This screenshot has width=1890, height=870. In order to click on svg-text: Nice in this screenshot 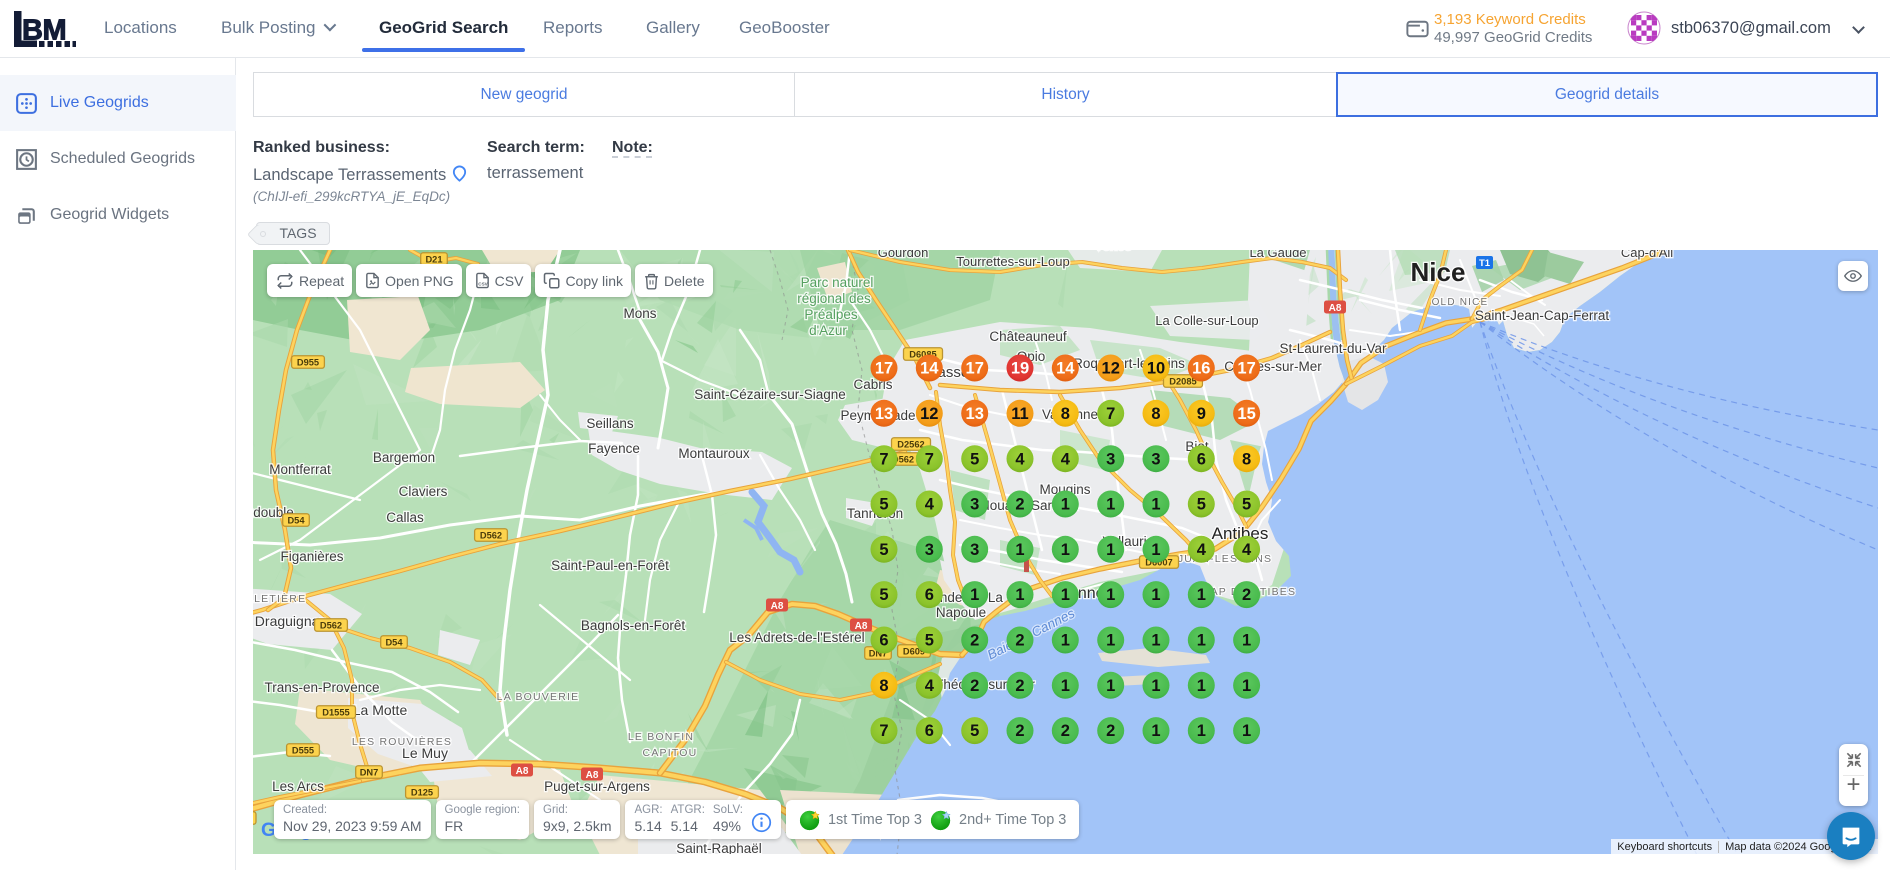, I will do `click(1438, 272)`.